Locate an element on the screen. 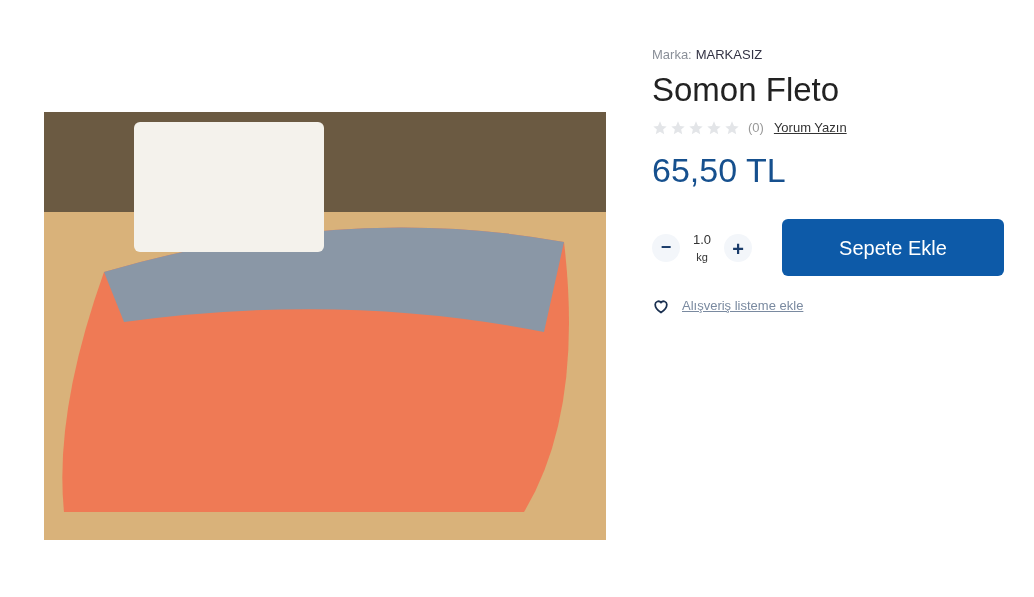  brand-name: MARKASIZ is located at coordinates (729, 55).